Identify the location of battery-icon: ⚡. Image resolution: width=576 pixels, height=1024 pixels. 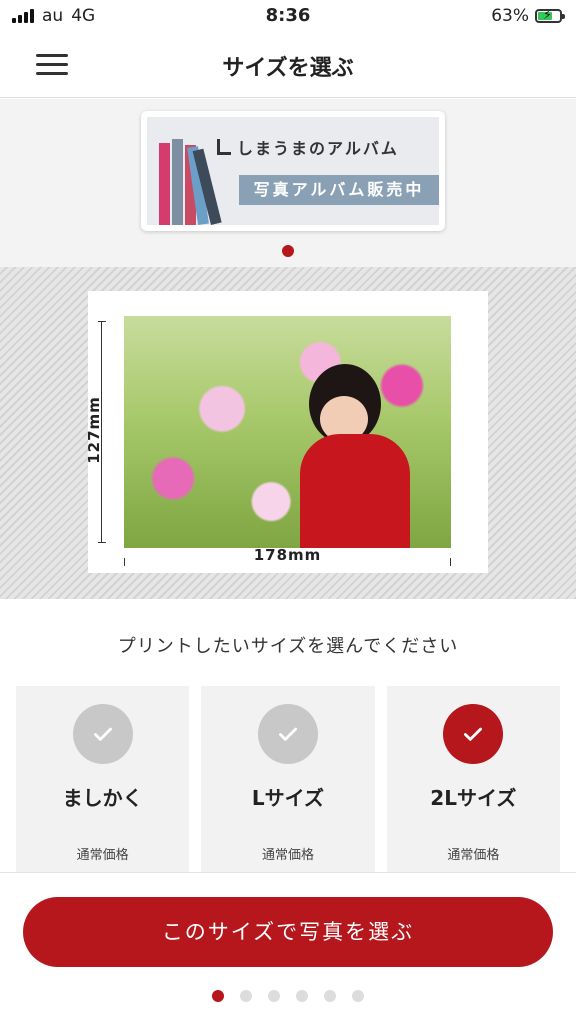
(550, 15).